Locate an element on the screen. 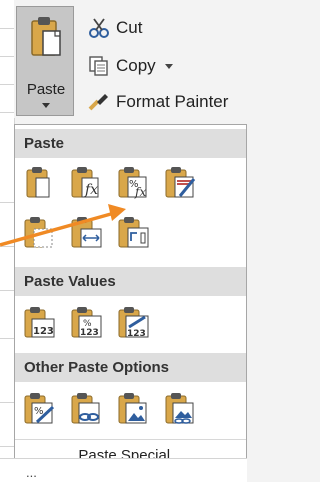  annotation-arrow-icon is located at coordinates (63, 225).